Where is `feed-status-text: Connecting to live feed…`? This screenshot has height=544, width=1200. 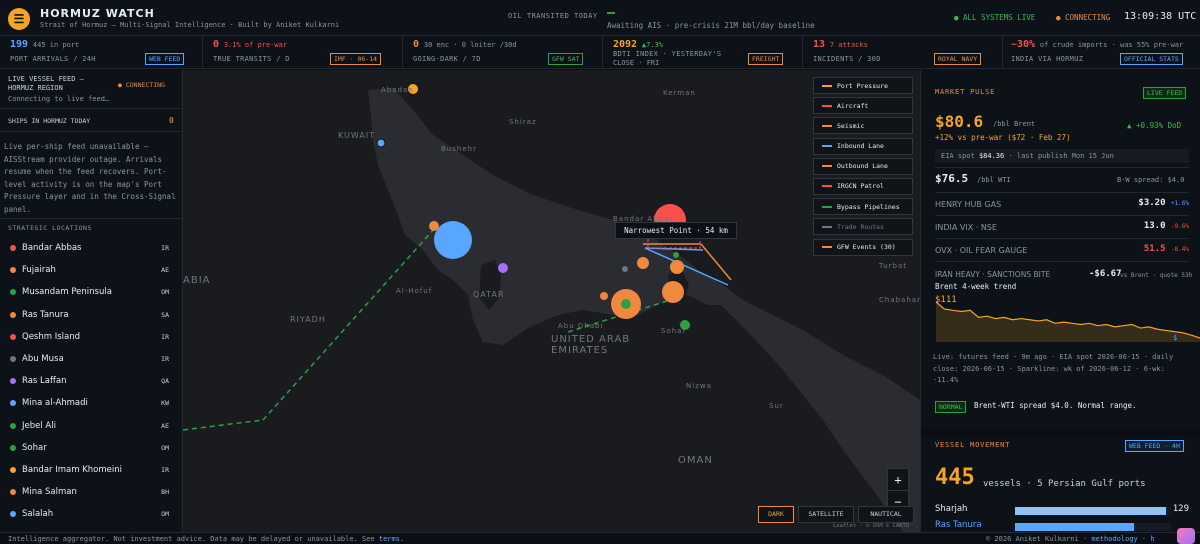 feed-status-text: Connecting to live feed… is located at coordinates (59, 99).